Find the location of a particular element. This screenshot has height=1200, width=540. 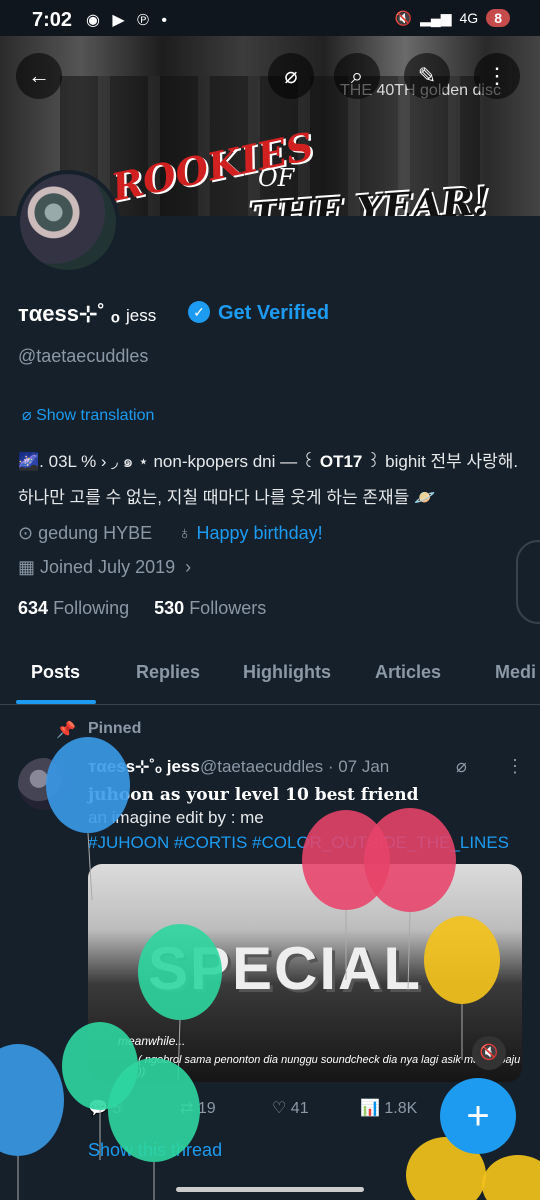

compose-button: + is located at coordinates (478, 1116).